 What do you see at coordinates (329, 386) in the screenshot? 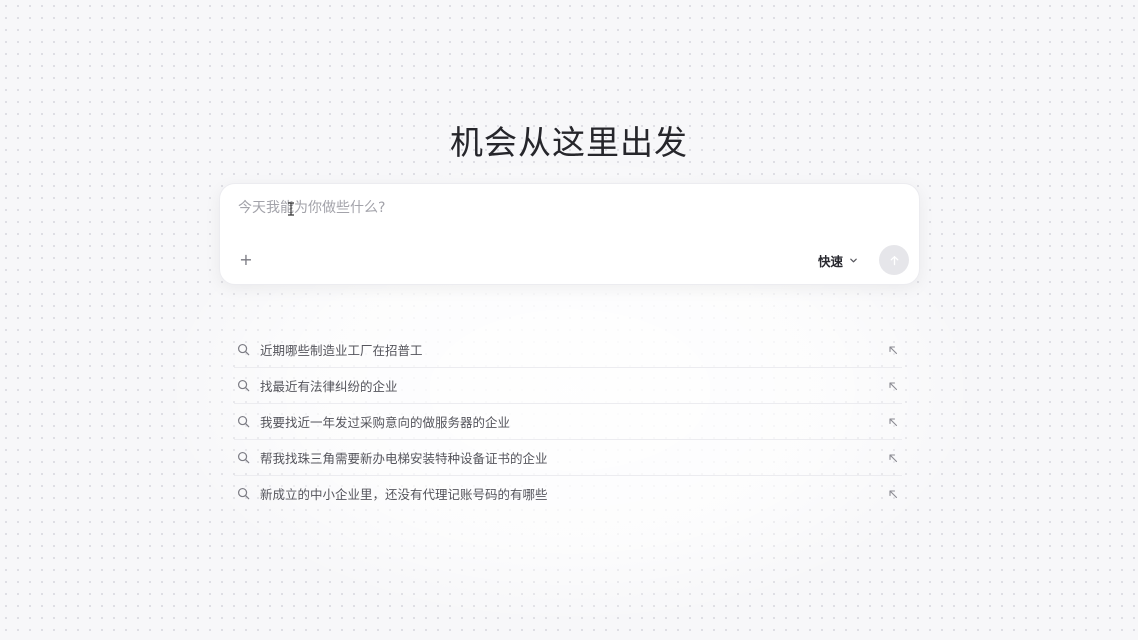
I see `suggestion-text: 找最近有法律纠纷的企业` at bounding box center [329, 386].